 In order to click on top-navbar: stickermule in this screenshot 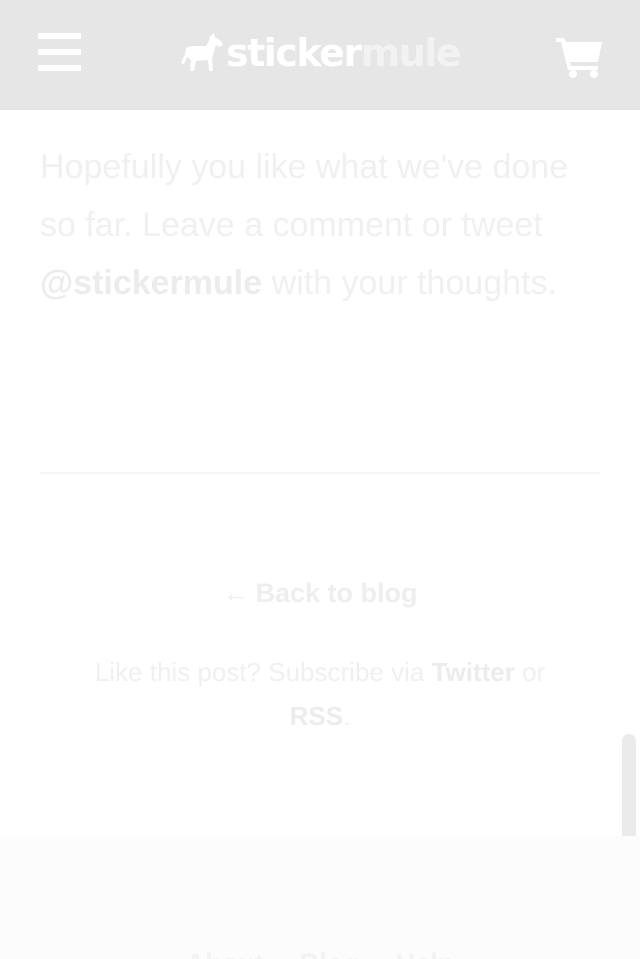, I will do `click(320, 55)`.